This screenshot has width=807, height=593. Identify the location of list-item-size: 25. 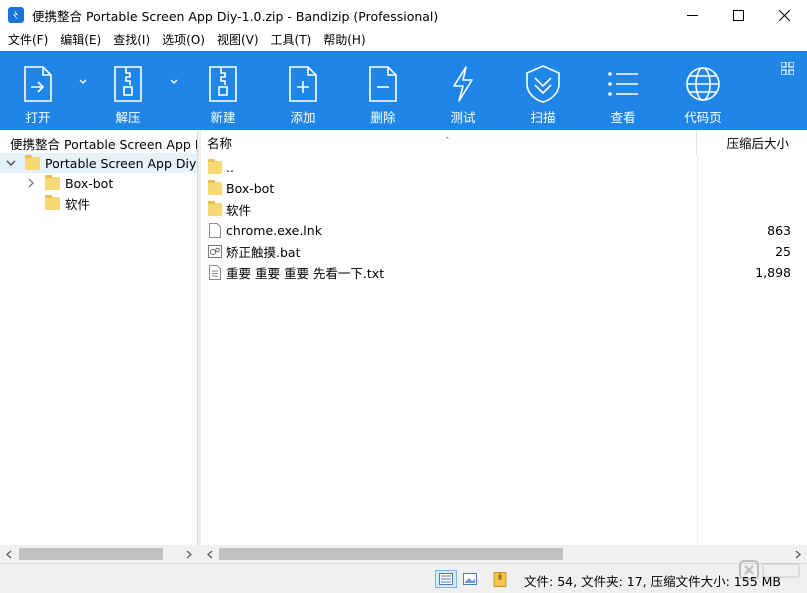
(783, 251).